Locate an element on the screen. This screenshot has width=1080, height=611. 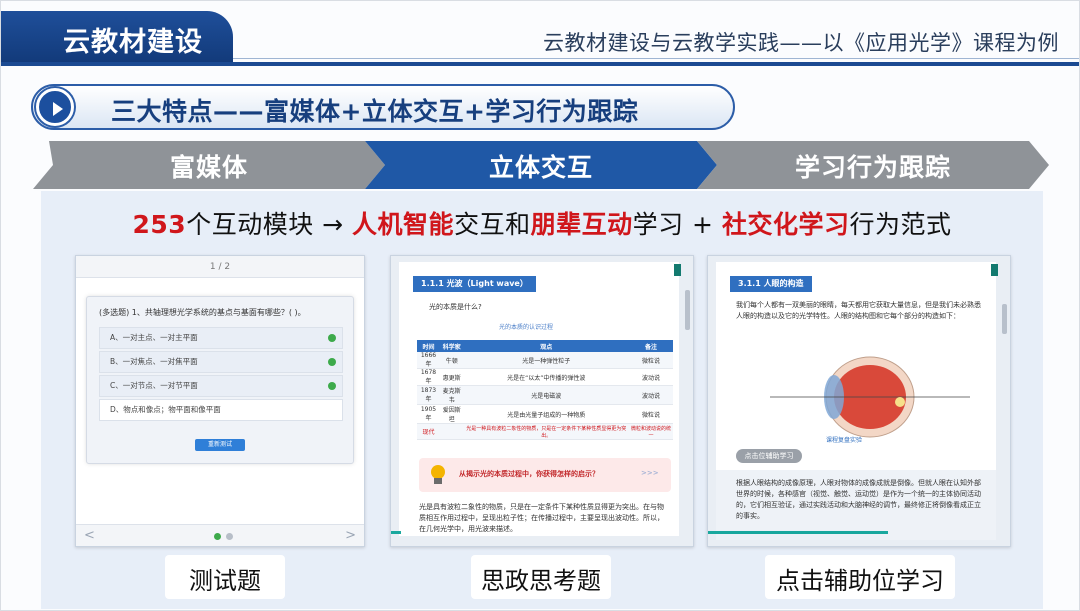
table-row: 1666 年 牛顿 光是一种弹性粒子 微粒说 is located at coordinates (545, 360).